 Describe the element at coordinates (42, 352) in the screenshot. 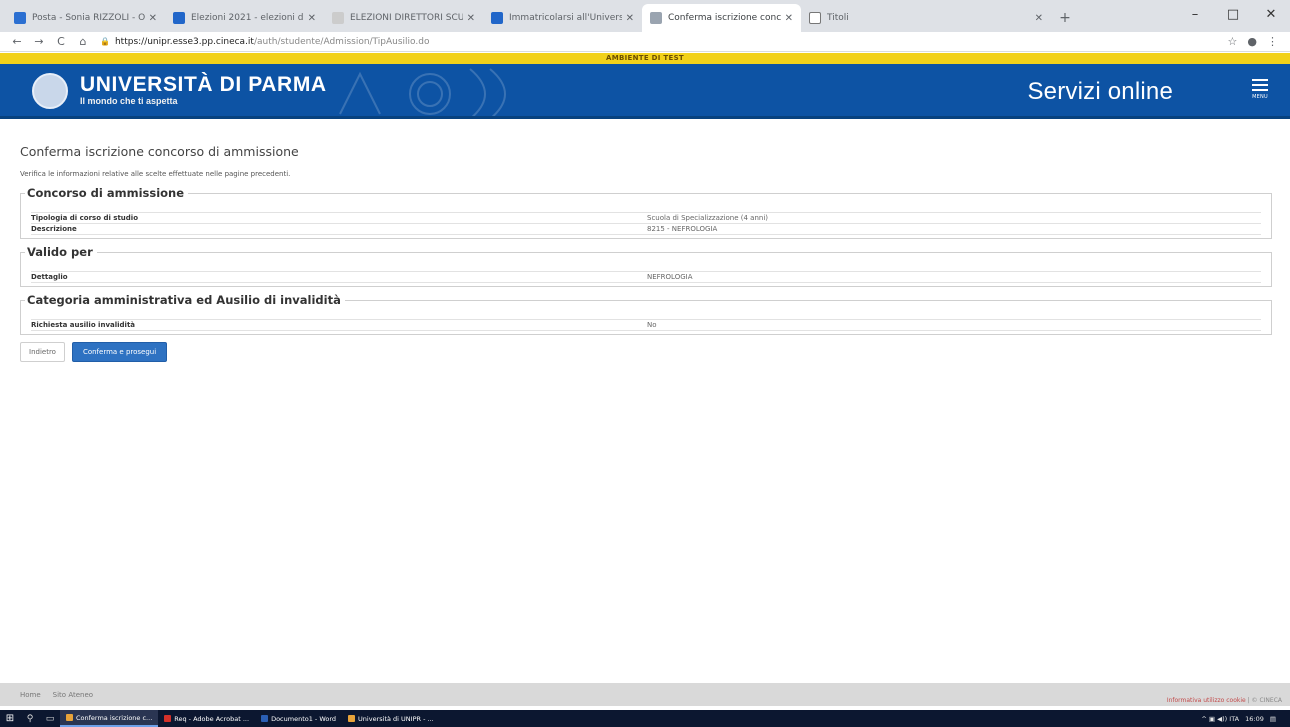

I see `back-button: Indietro` at that location.